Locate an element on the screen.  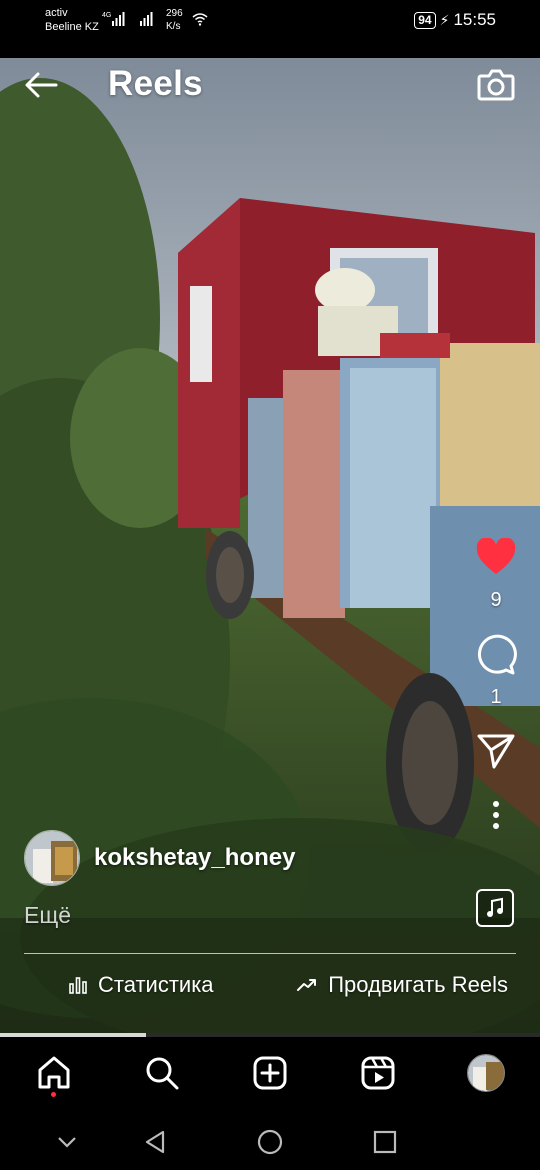
charging-icon: ⚡ is located at coordinates (444, 19).